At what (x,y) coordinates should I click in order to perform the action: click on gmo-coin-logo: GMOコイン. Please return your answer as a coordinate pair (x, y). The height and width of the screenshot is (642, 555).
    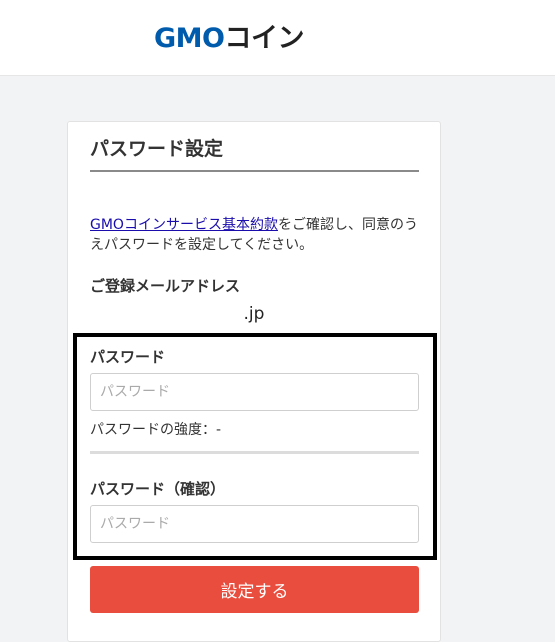
    Looking at the image, I should click on (229, 39).